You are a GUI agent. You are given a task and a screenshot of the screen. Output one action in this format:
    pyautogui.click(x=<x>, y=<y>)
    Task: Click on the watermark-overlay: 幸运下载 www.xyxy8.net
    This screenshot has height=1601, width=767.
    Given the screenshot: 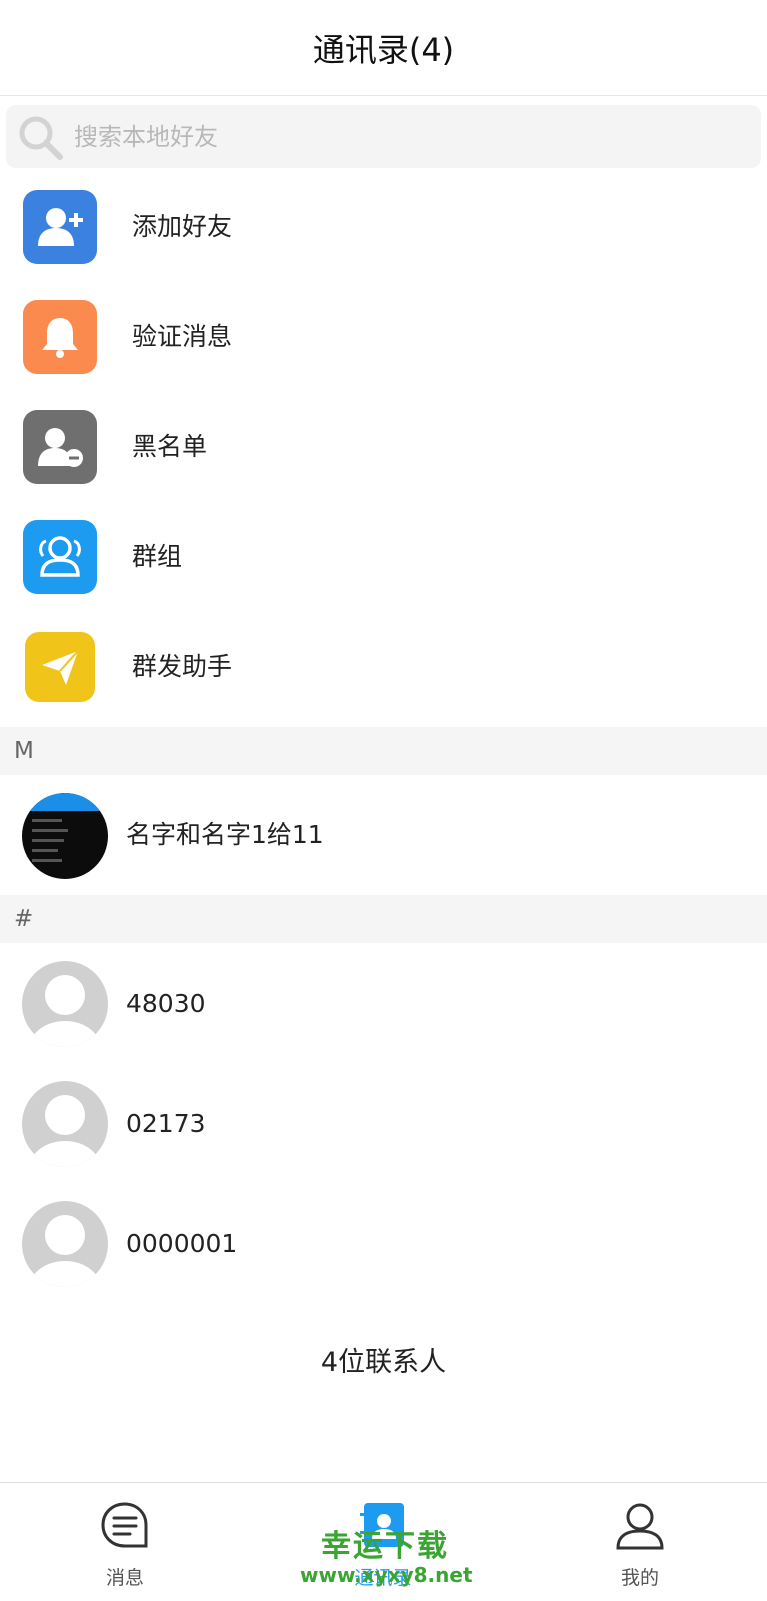 What is the action you would take?
    pyautogui.click(x=386, y=1558)
    